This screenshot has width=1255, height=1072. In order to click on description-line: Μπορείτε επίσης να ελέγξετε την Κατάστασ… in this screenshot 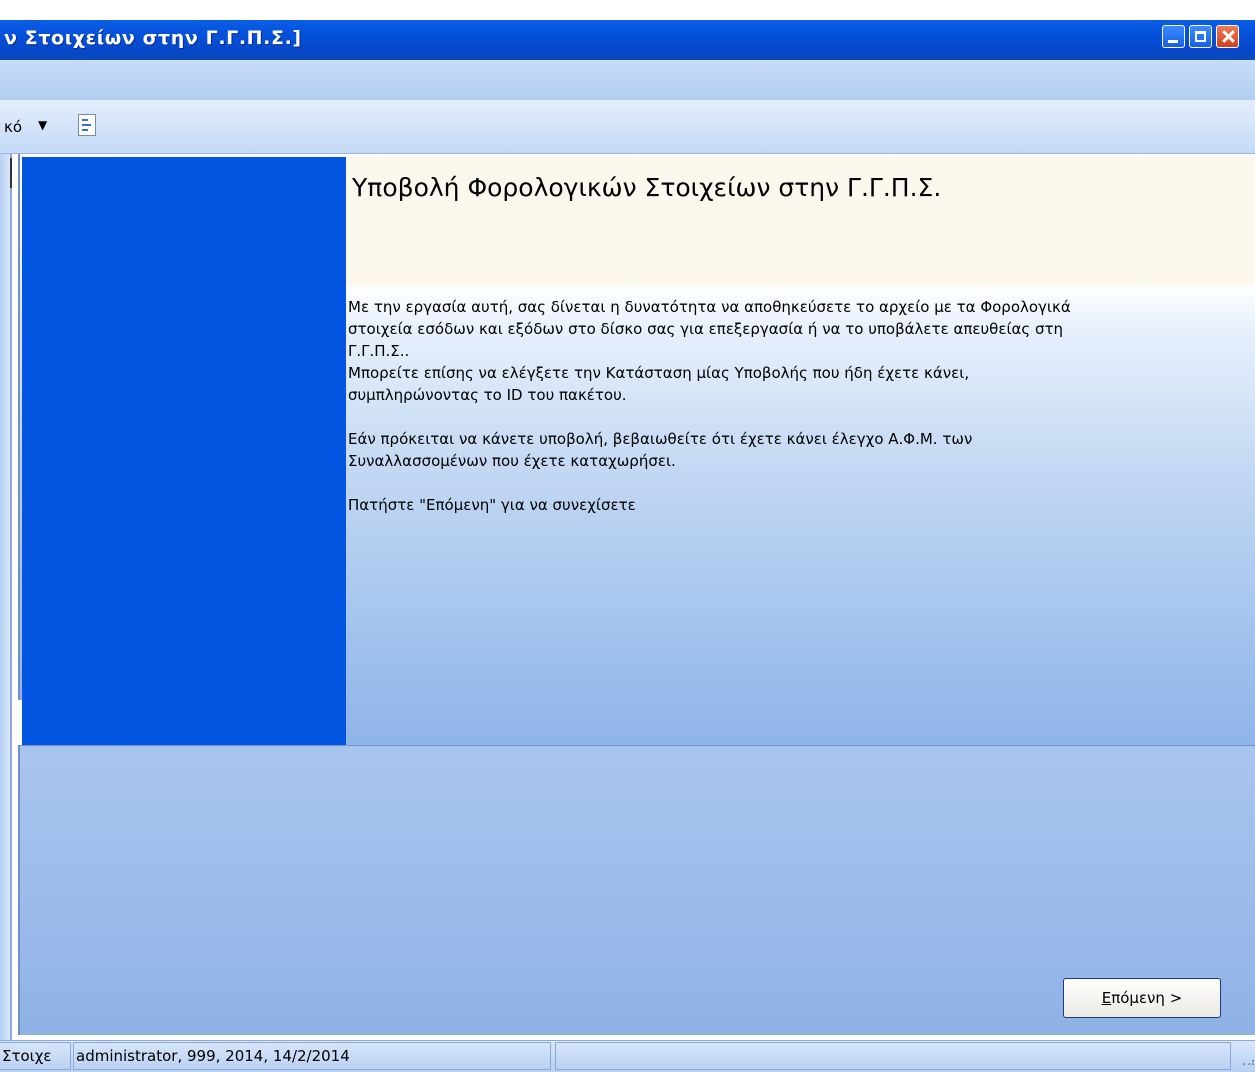, I will do `click(659, 373)`.